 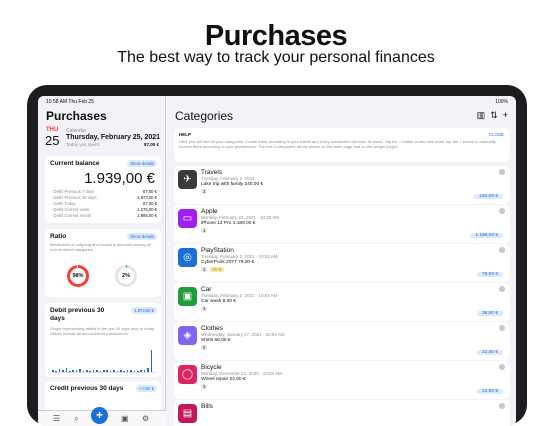 What do you see at coordinates (211, 367) in the screenshot?
I see `category-name: Bicycle` at bounding box center [211, 367].